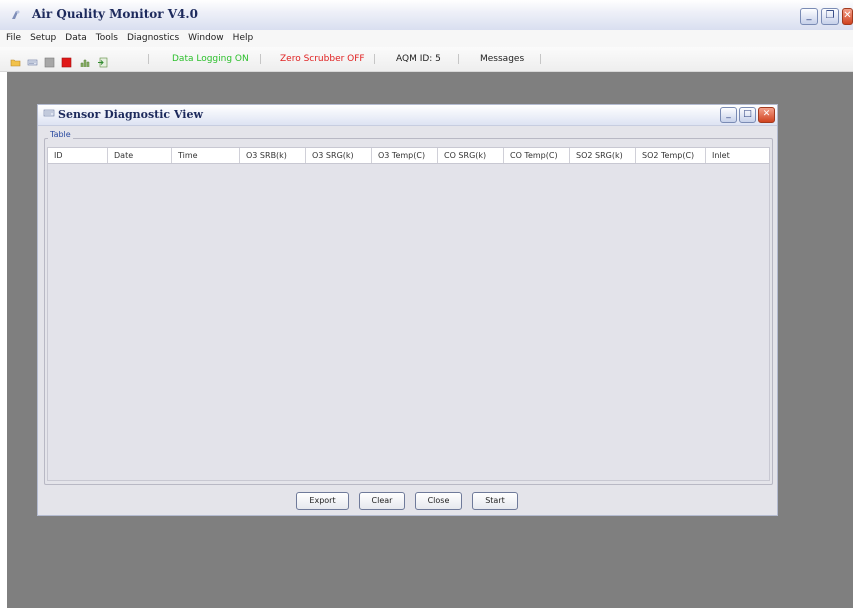 The height and width of the screenshot is (608, 853). Describe the element at coordinates (43, 38) in the screenshot. I see `menu-setup: Setup` at that location.